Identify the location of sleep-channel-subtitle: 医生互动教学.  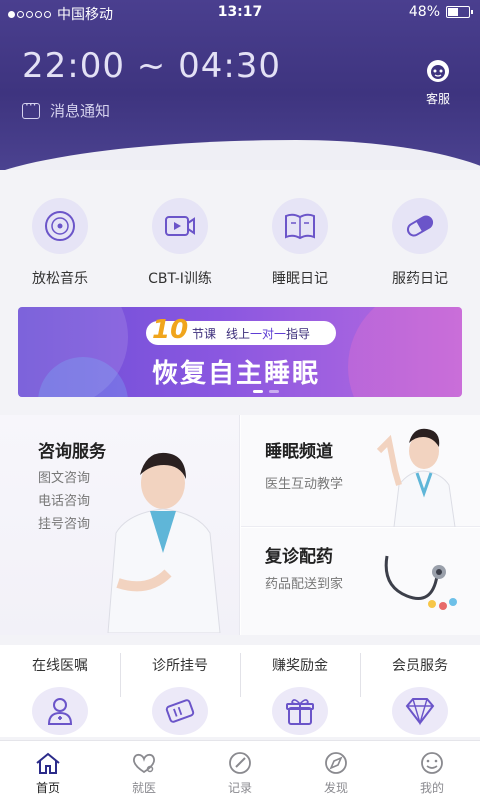
(304, 484).